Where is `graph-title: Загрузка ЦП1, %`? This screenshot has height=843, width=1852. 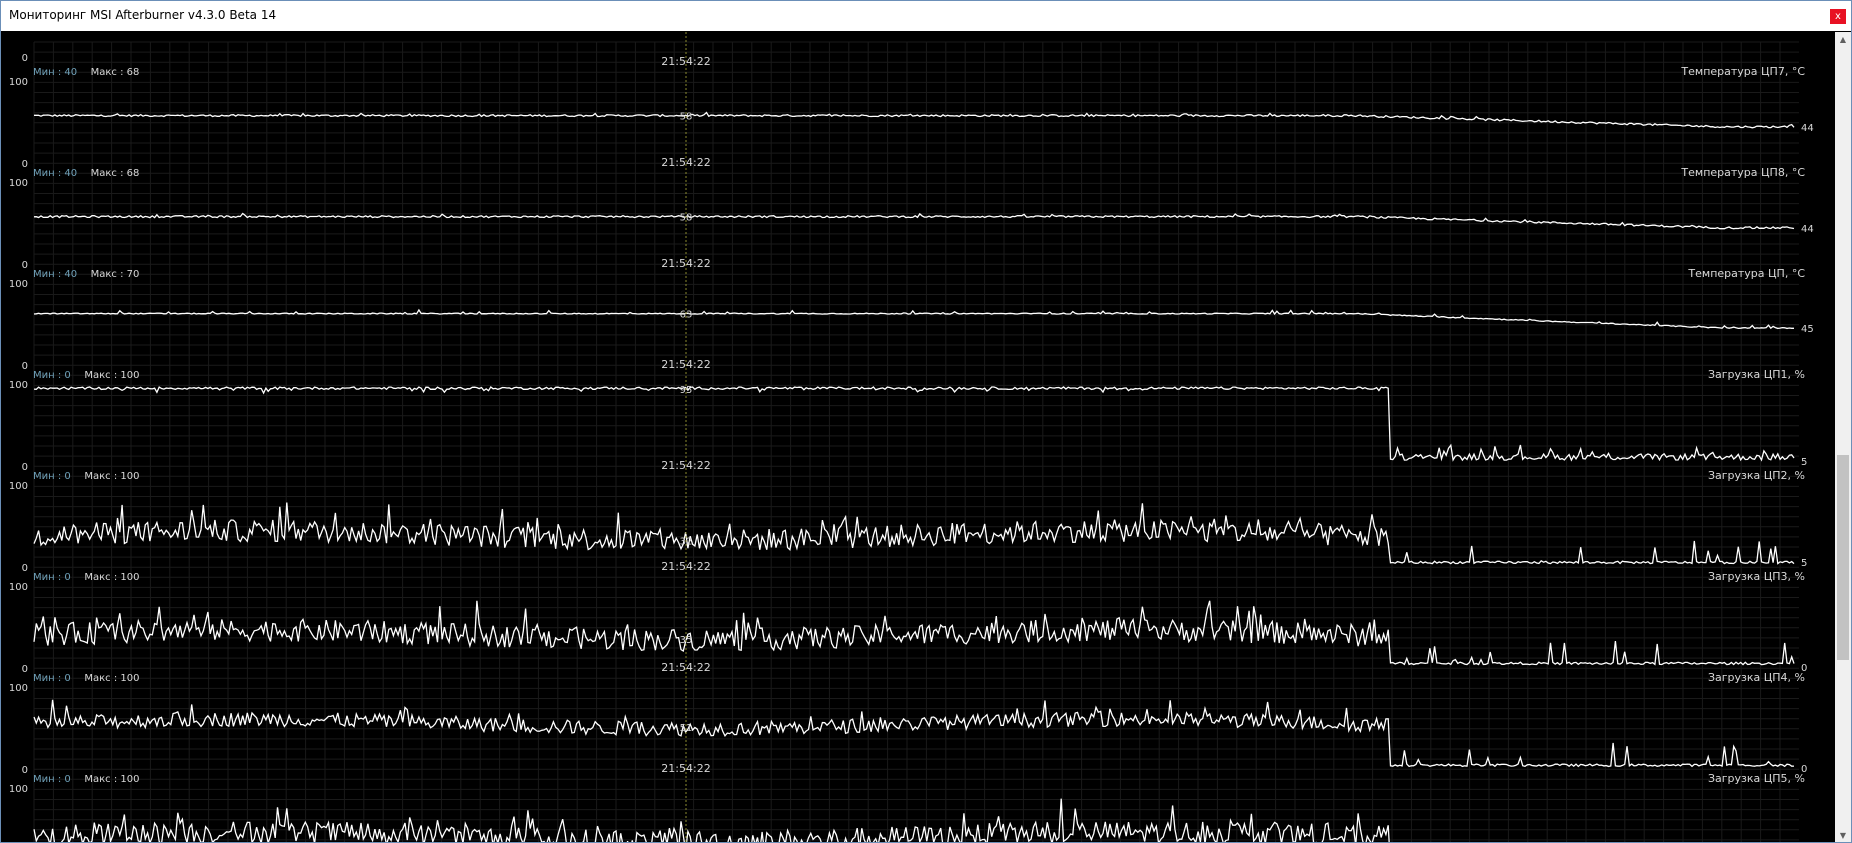 graph-title: Загрузка ЦП1, % is located at coordinates (1756, 374).